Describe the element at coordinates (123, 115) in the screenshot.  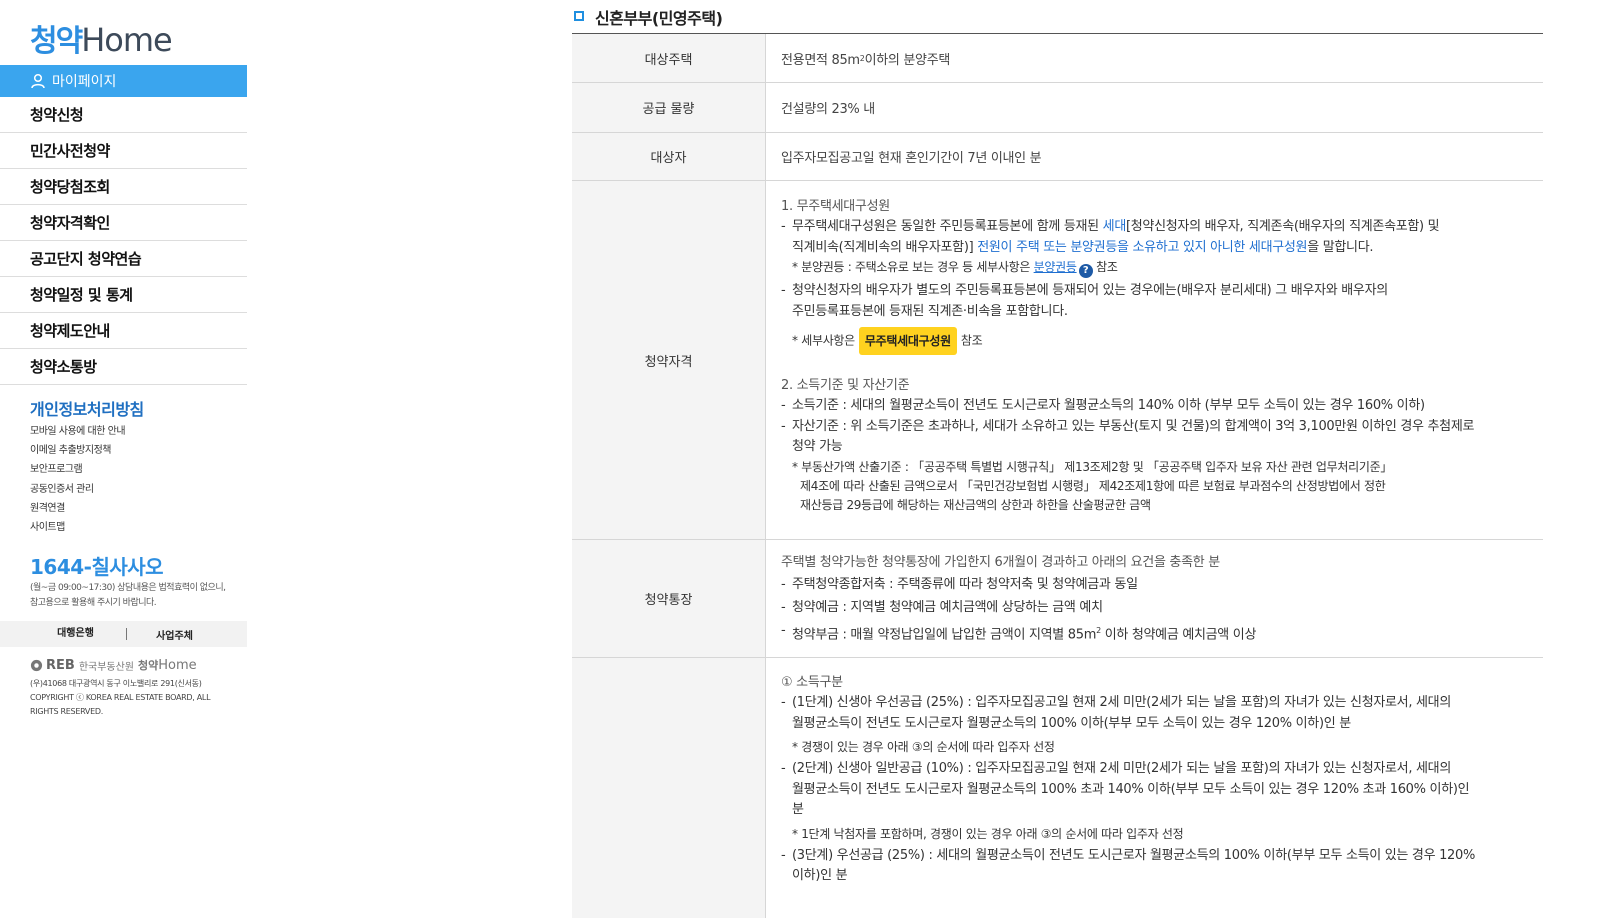
I see `menu-item-apply: 청약신청` at that location.